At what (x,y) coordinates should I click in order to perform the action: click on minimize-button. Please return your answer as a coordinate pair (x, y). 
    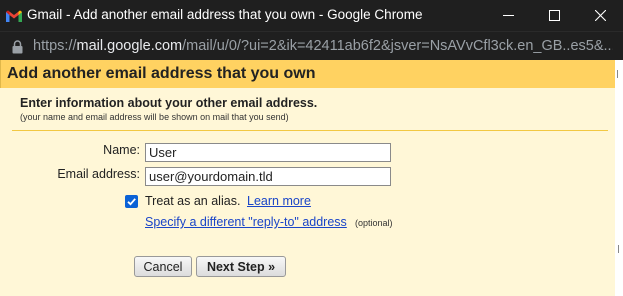
    Looking at the image, I should click on (508, 15).